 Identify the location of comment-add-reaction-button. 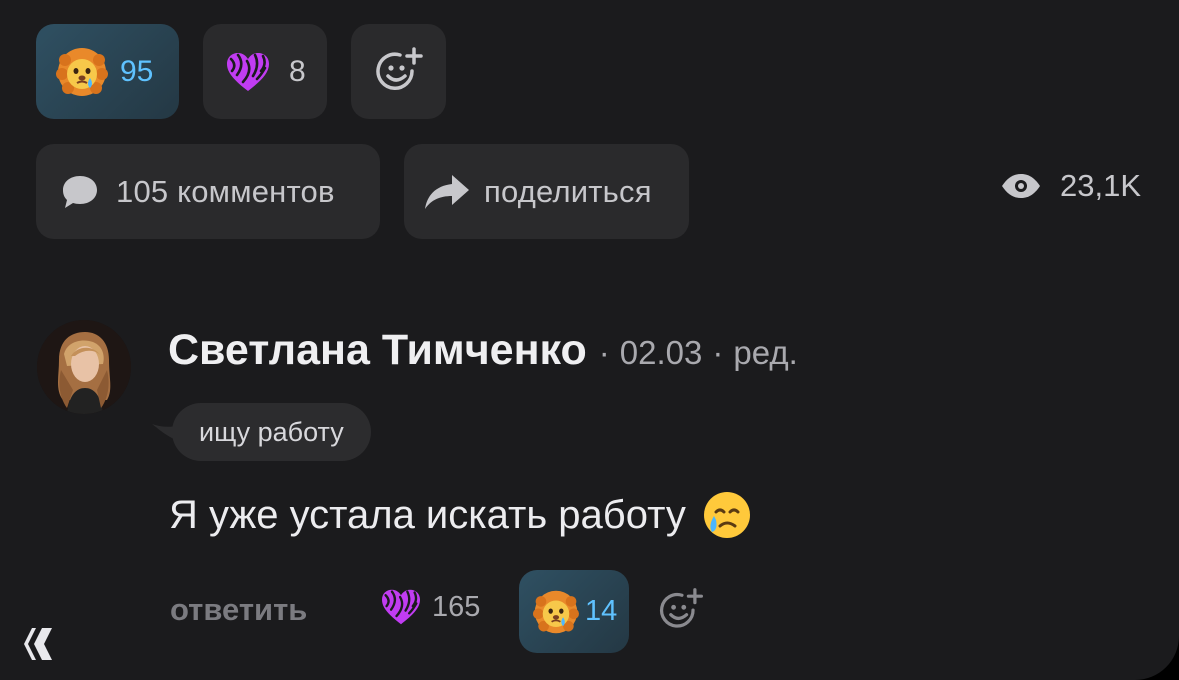
(681, 613).